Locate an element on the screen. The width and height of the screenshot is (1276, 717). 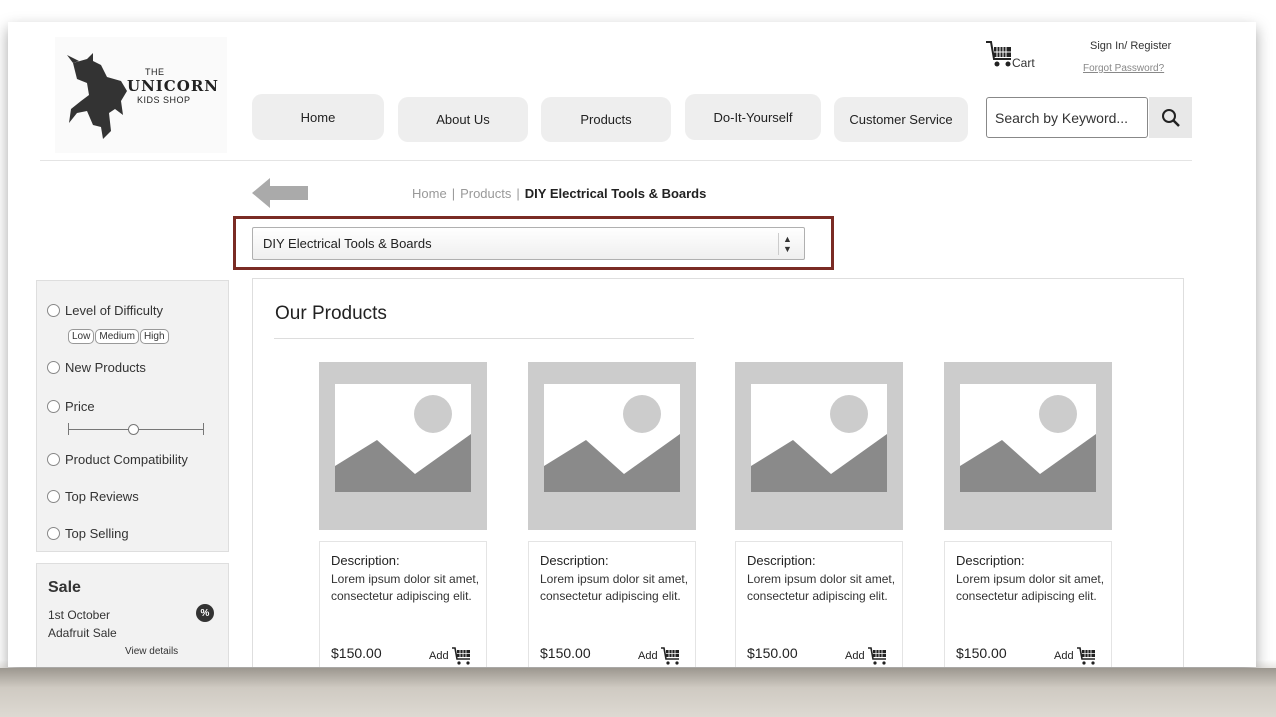
shop-logo: THE UNICORN KIDS SHOP is located at coordinates (141, 95).